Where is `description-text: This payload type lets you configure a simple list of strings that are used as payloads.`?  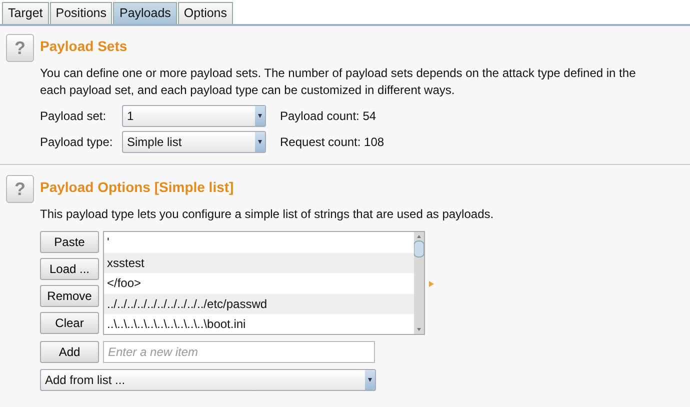
description-text: This payload type lets you configure a simple list of strings that are used as payloads. is located at coordinates (267, 214).